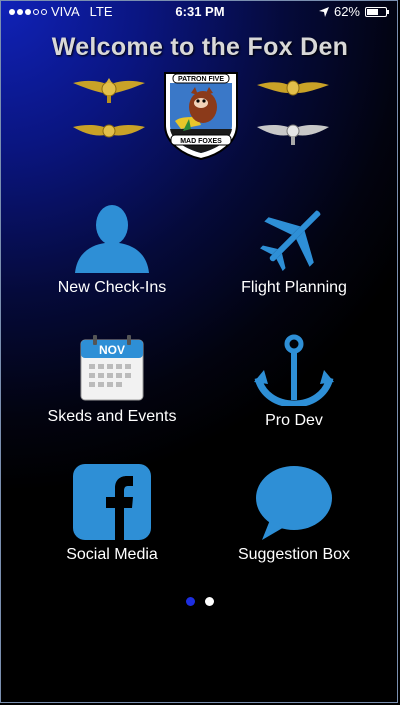 Image resolution: width=400 pixels, height=705 pixels. I want to click on flight-planning-button: Flight Planning, so click(294, 249).